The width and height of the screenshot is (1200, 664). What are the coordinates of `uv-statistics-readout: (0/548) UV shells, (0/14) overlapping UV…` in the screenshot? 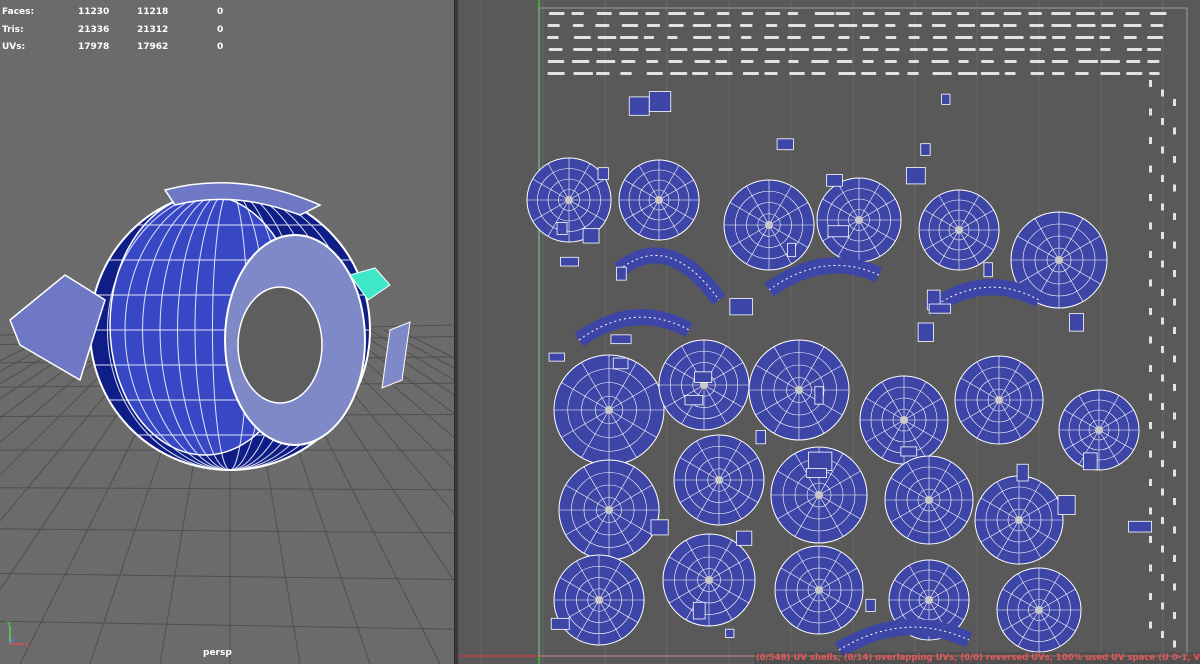 It's located at (976, 658).